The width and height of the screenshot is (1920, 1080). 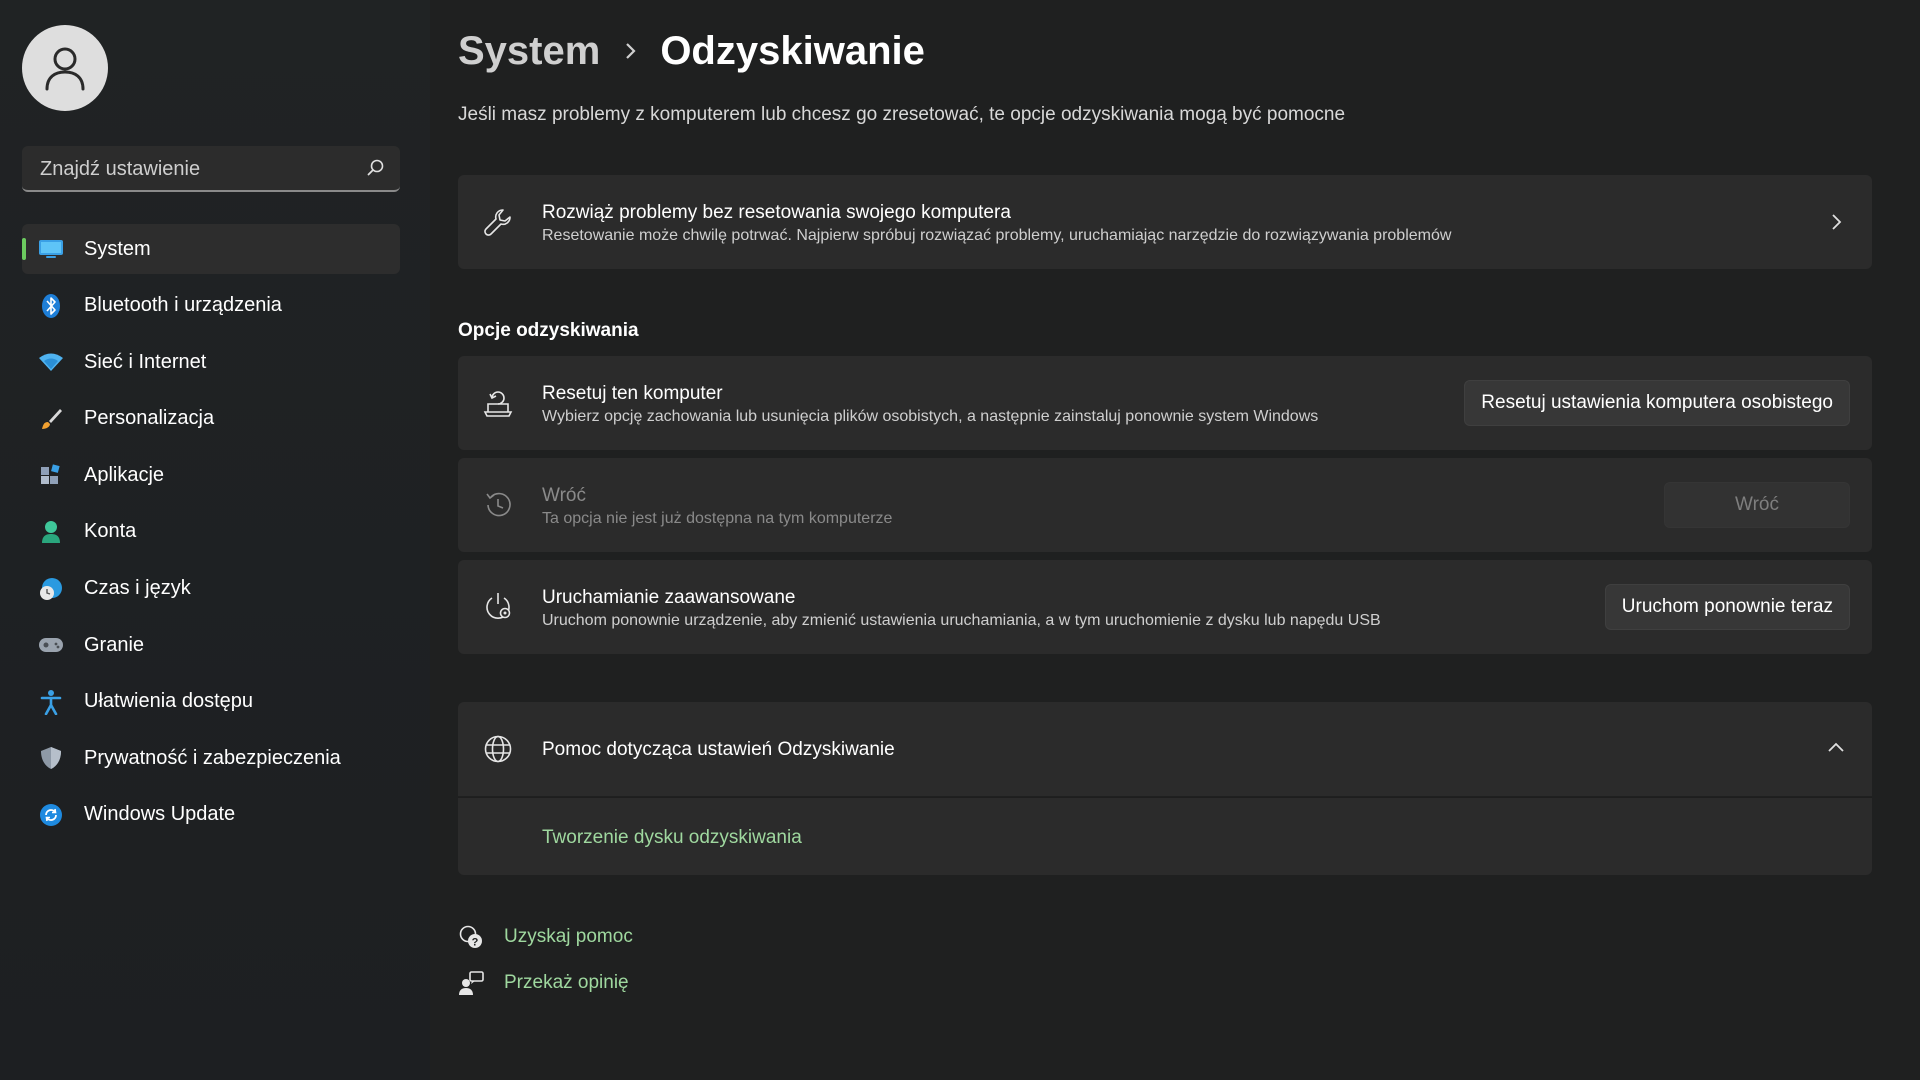 I want to click on wrench-icon, so click(x=498, y=222).